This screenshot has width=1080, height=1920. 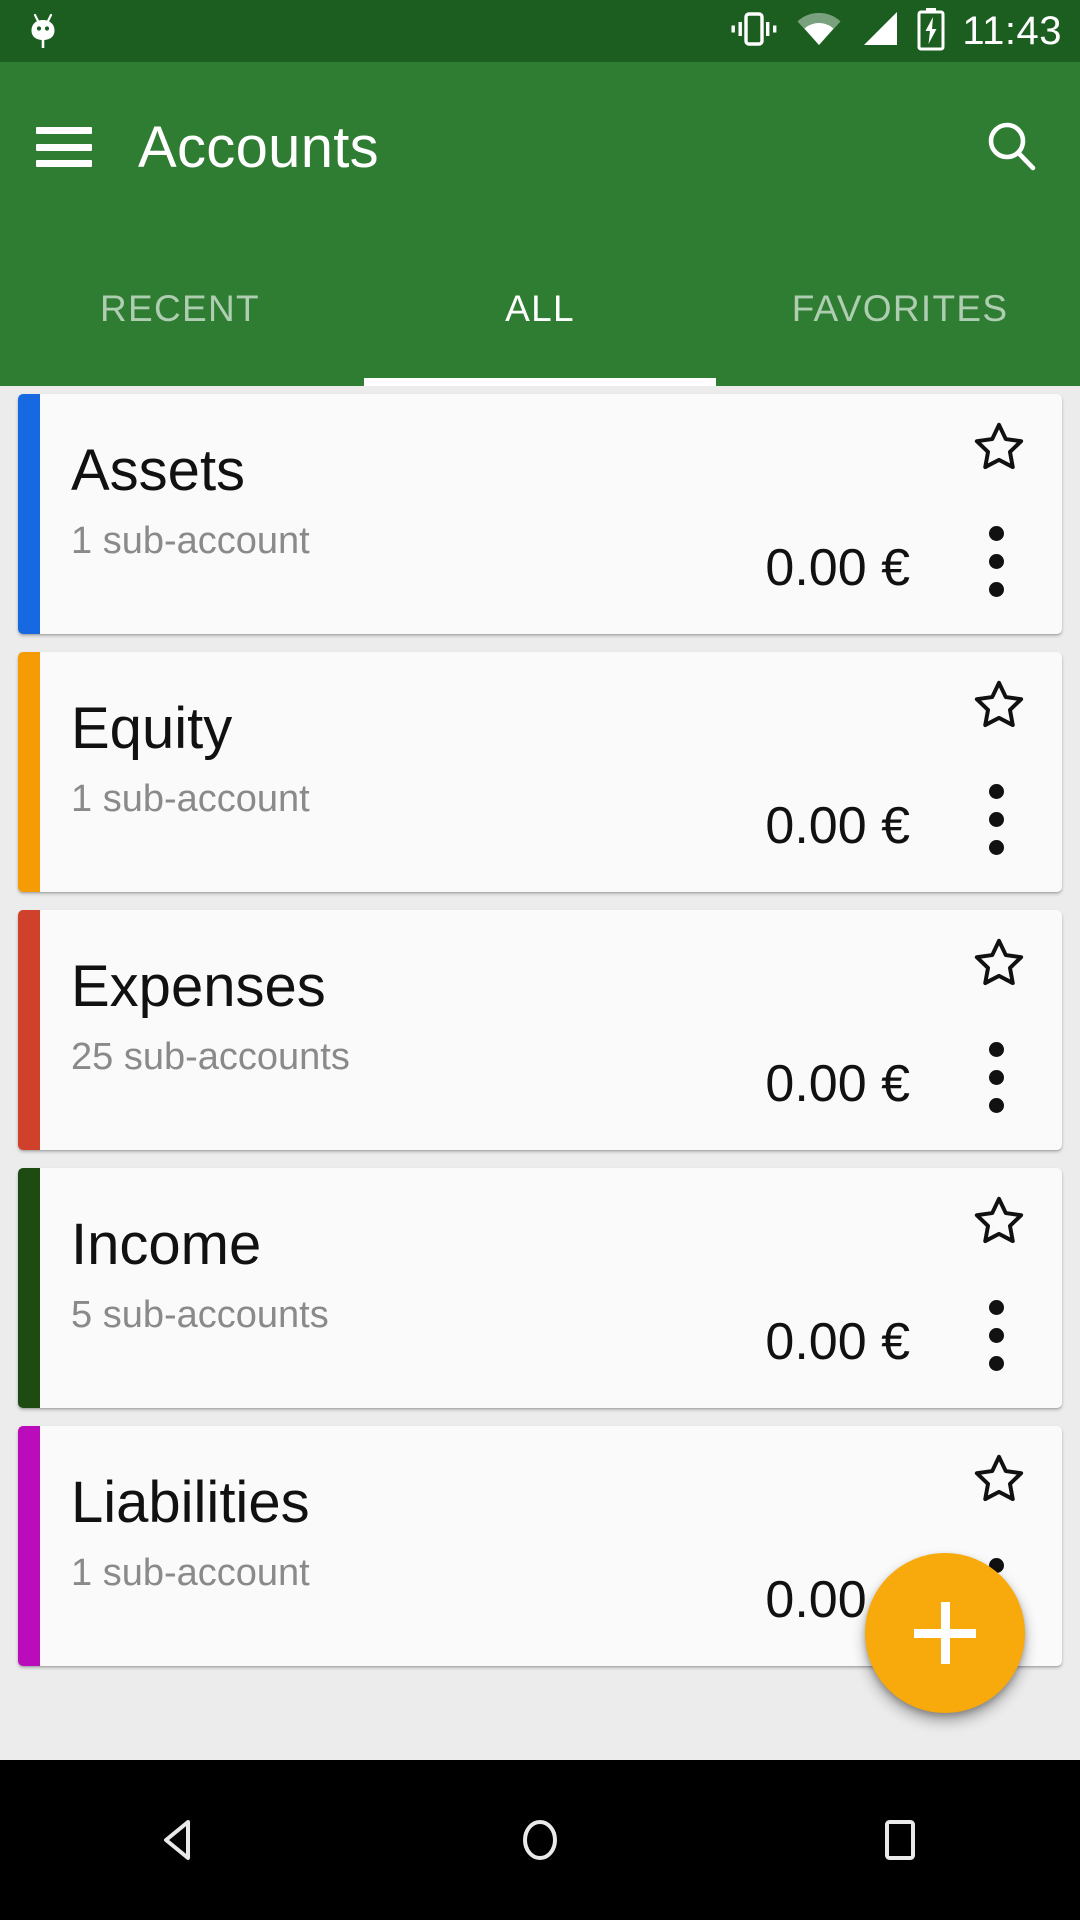 I want to click on page-title: Accounts, so click(x=258, y=147).